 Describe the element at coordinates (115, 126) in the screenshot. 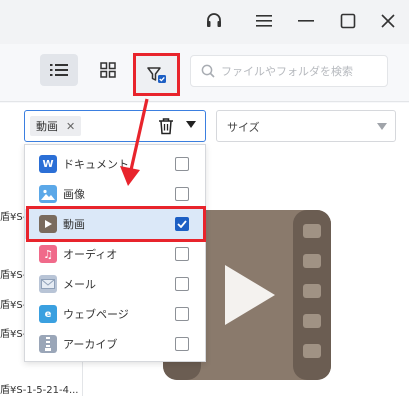

I see `file-type-select: 動画 ✕` at that location.